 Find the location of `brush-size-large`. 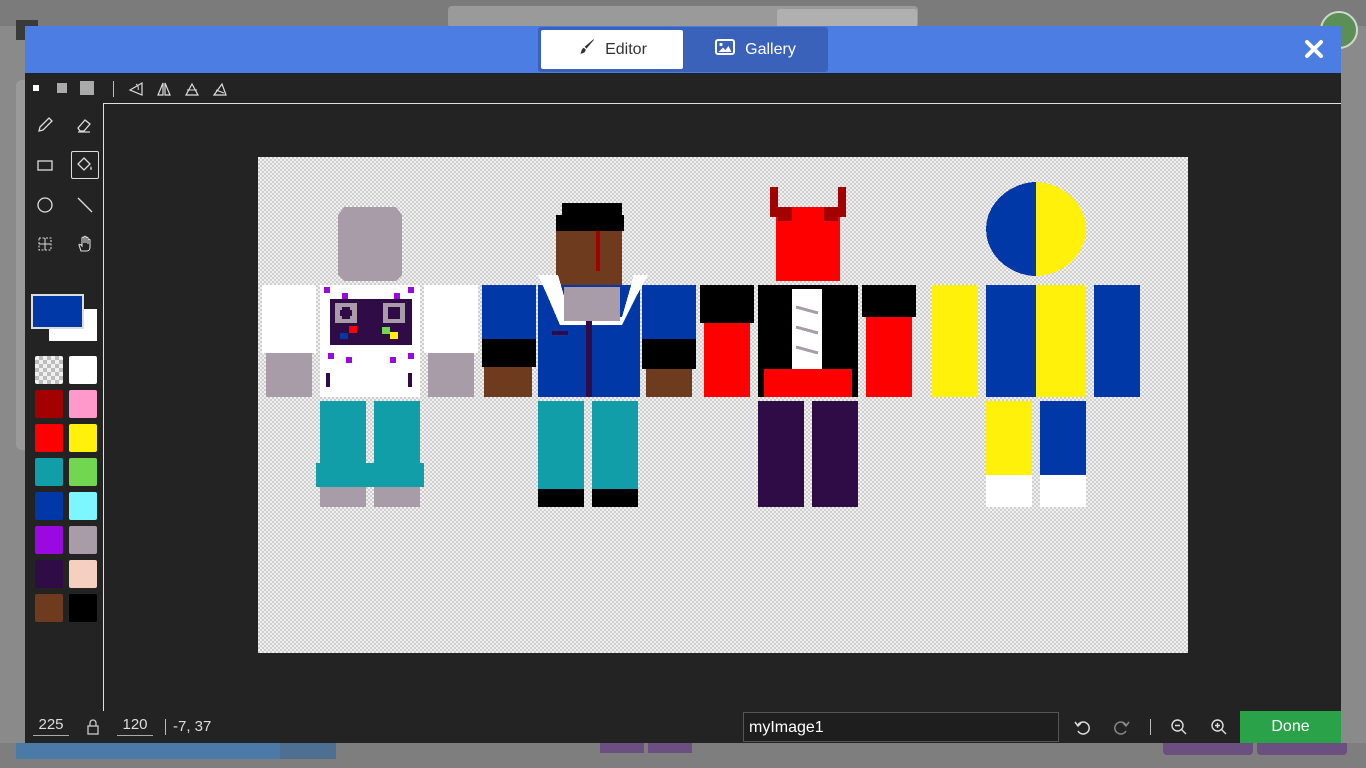

brush-size-large is located at coordinates (87, 88).